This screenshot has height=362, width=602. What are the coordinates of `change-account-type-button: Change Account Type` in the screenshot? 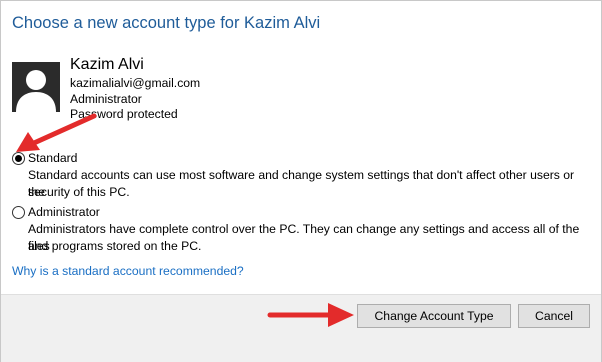 It's located at (434, 316).